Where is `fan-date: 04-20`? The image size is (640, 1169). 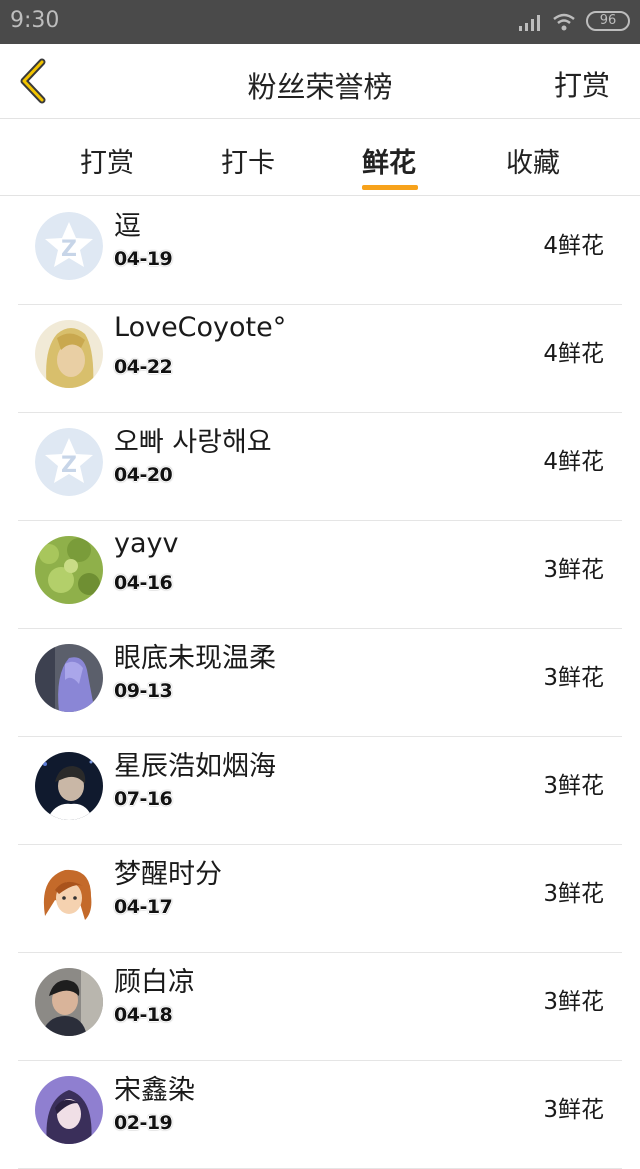
fan-date: 04-20 is located at coordinates (143, 475).